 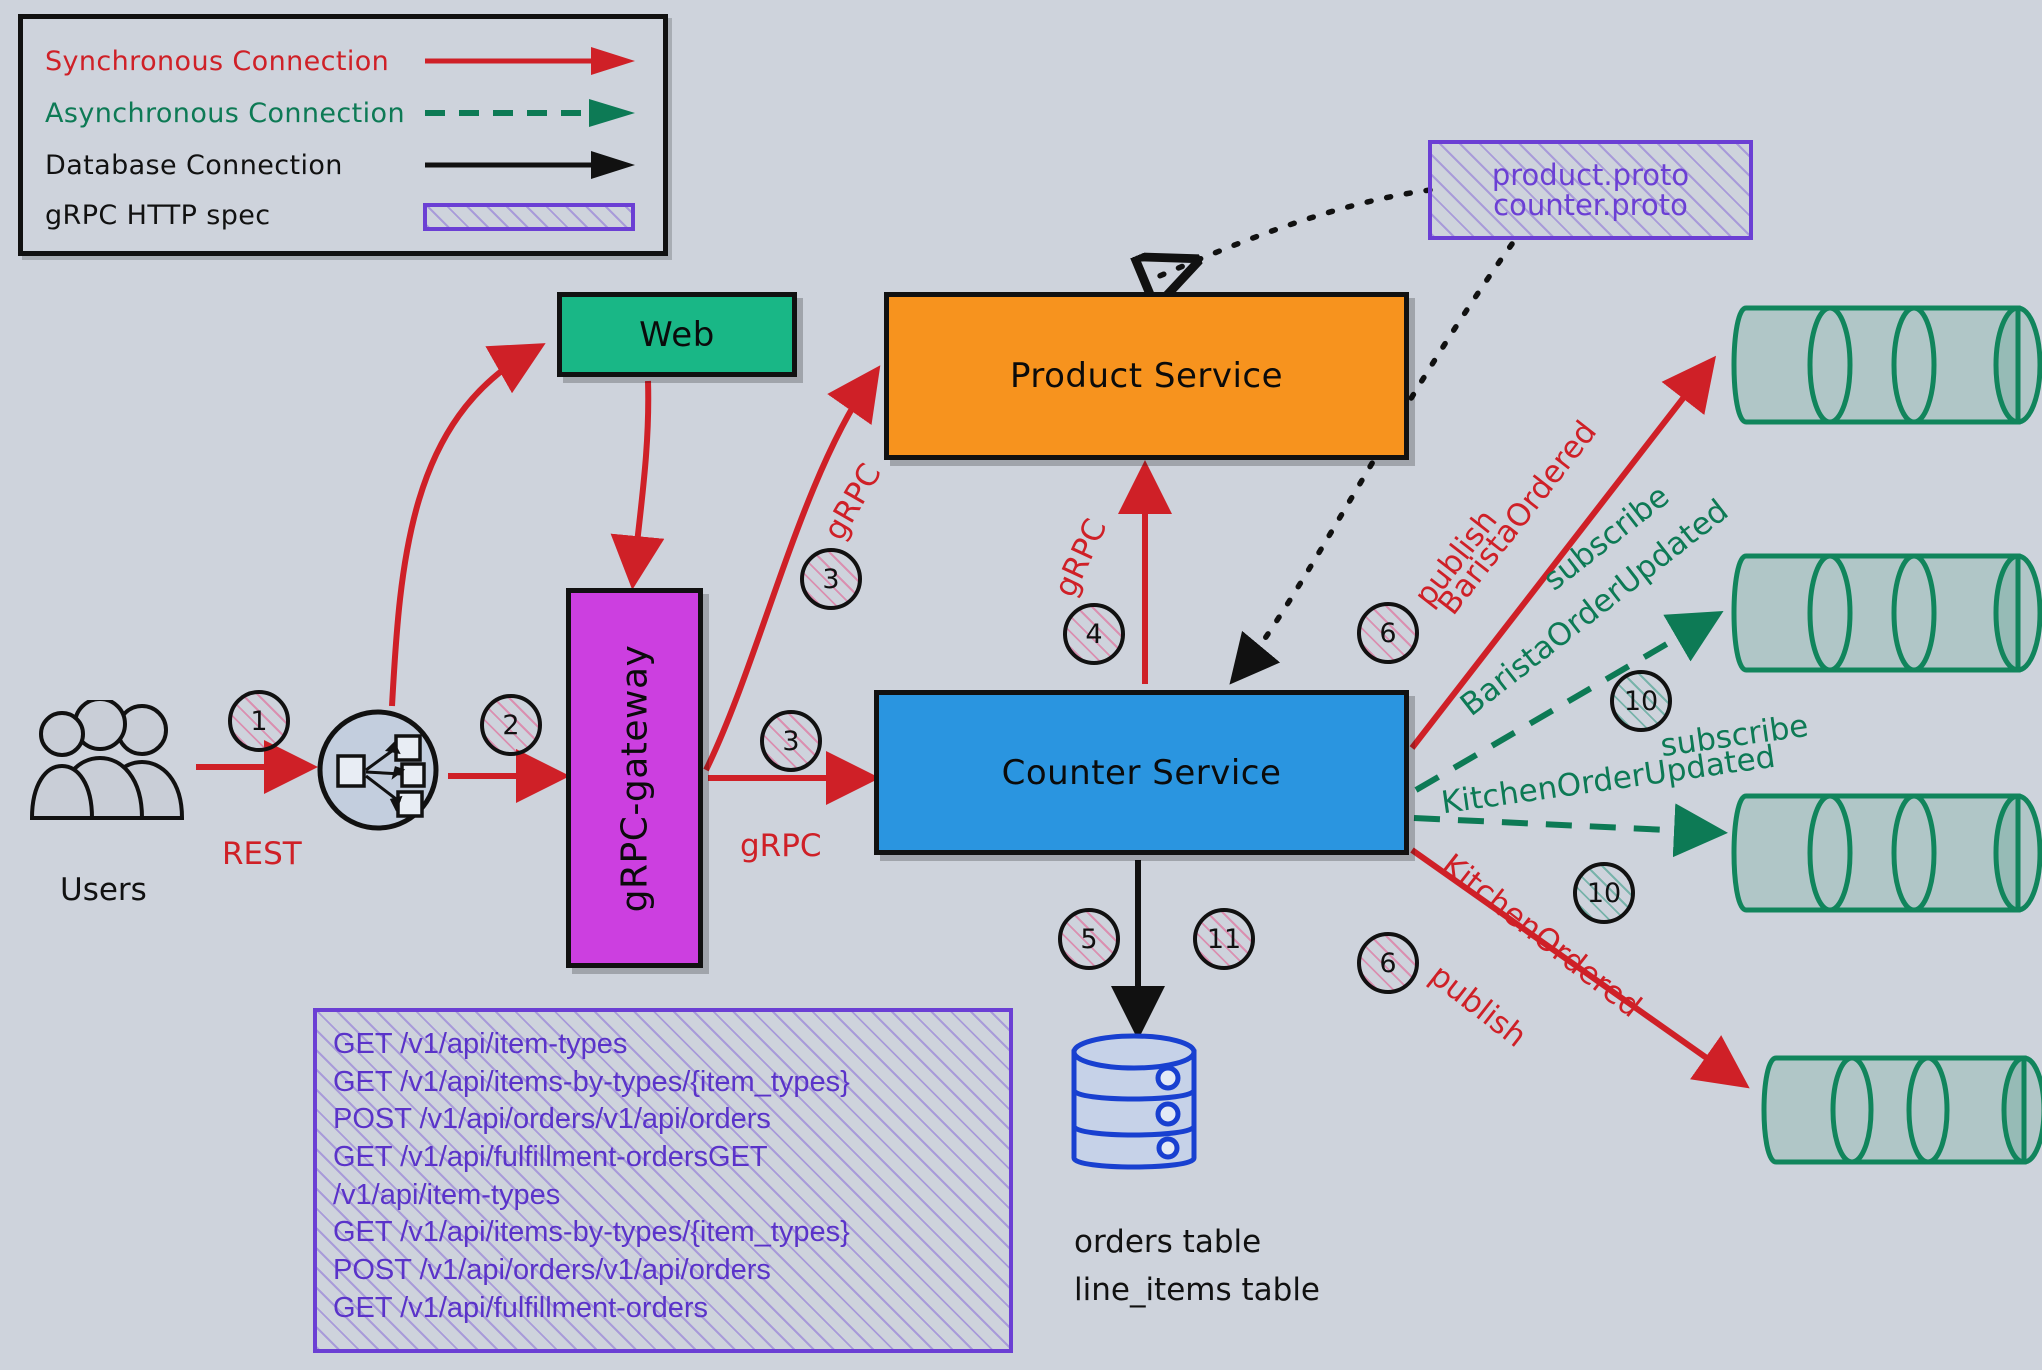 What do you see at coordinates (530, 165) in the screenshot?
I see `legend-art-database-arrow` at bounding box center [530, 165].